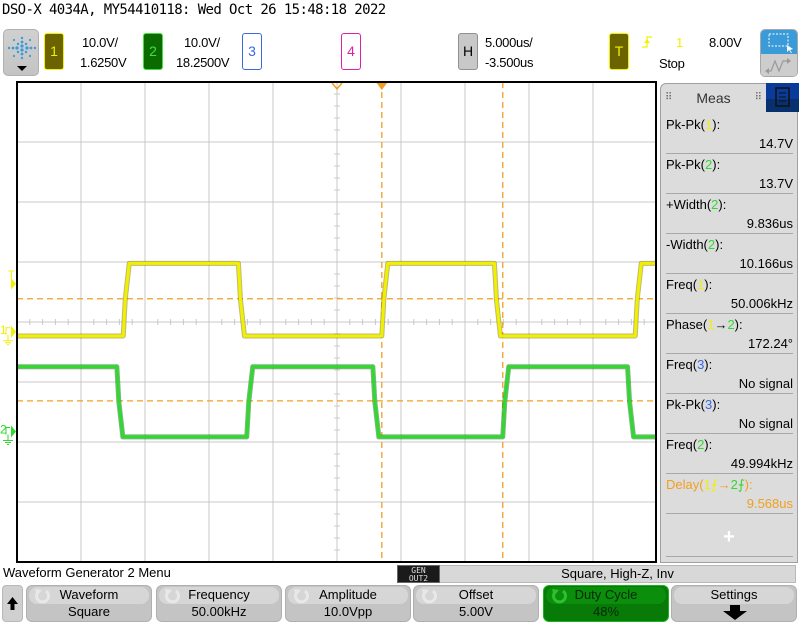  What do you see at coordinates (672, 63) in the screenshot?
I see `acquisition-state: Stop` at bounding box center [672, 63].